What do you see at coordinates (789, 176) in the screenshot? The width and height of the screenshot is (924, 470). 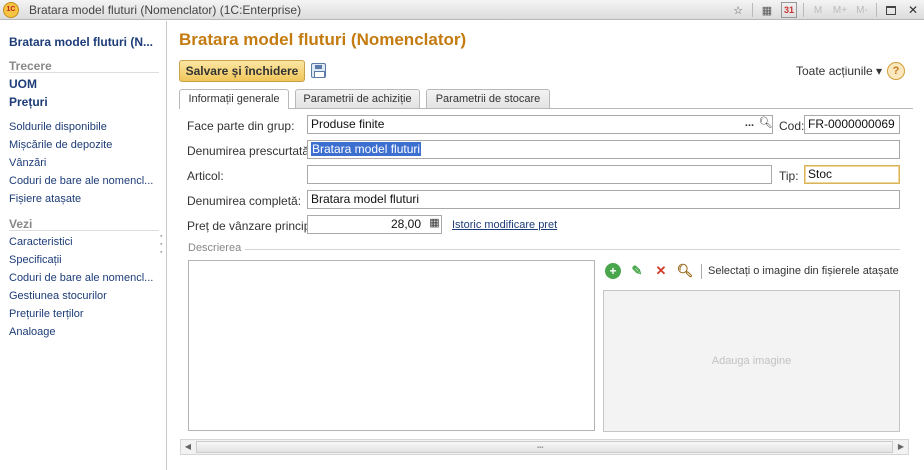 I see `tip-label: Tip:` at bounding box center [789, 176].